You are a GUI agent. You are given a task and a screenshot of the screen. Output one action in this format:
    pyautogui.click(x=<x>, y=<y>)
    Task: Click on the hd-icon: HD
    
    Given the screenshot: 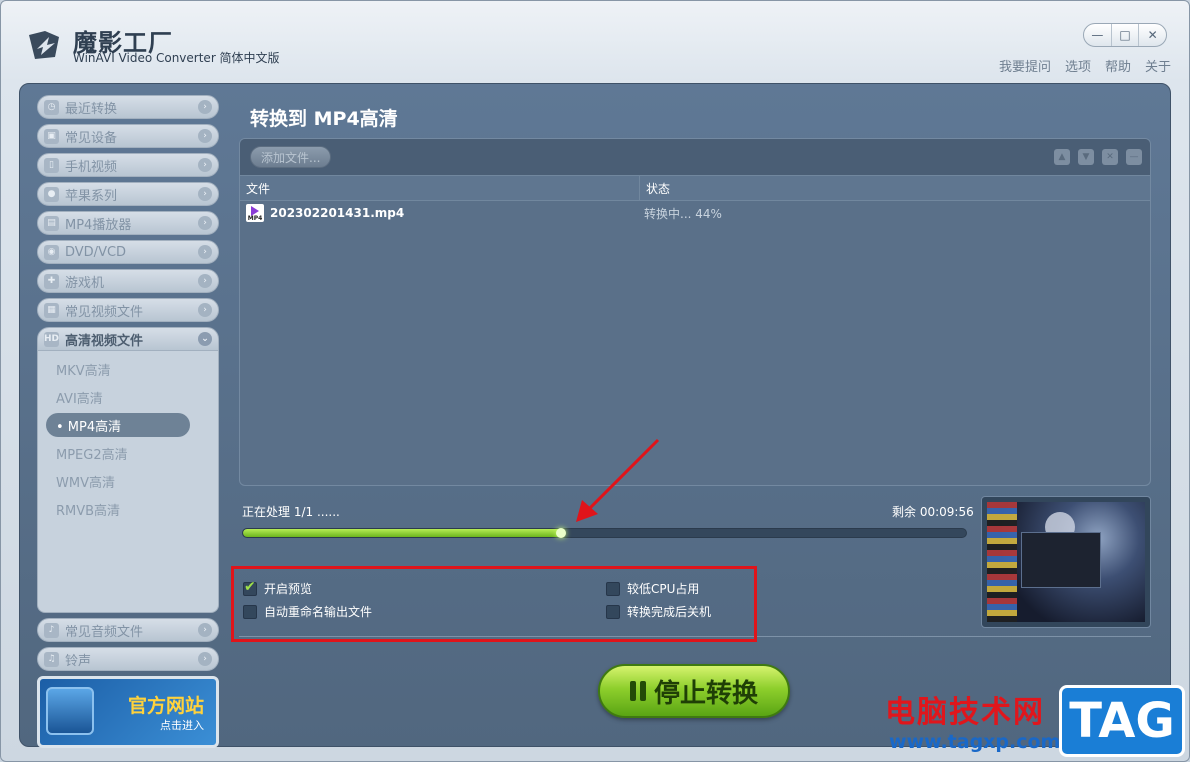 What is the action you would take?
    pyautogui.click(x=51, y=339)
    